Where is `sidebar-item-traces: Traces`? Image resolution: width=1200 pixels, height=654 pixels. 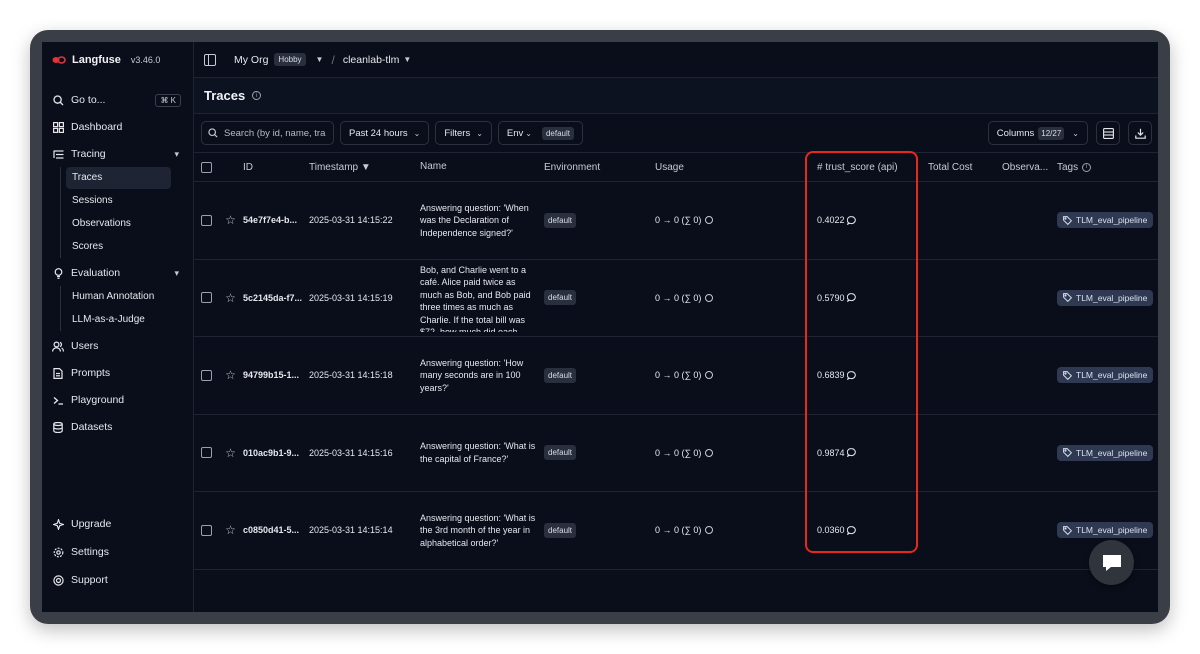 sidebar-item-traces: Traces is located at coordinates (118, 178).